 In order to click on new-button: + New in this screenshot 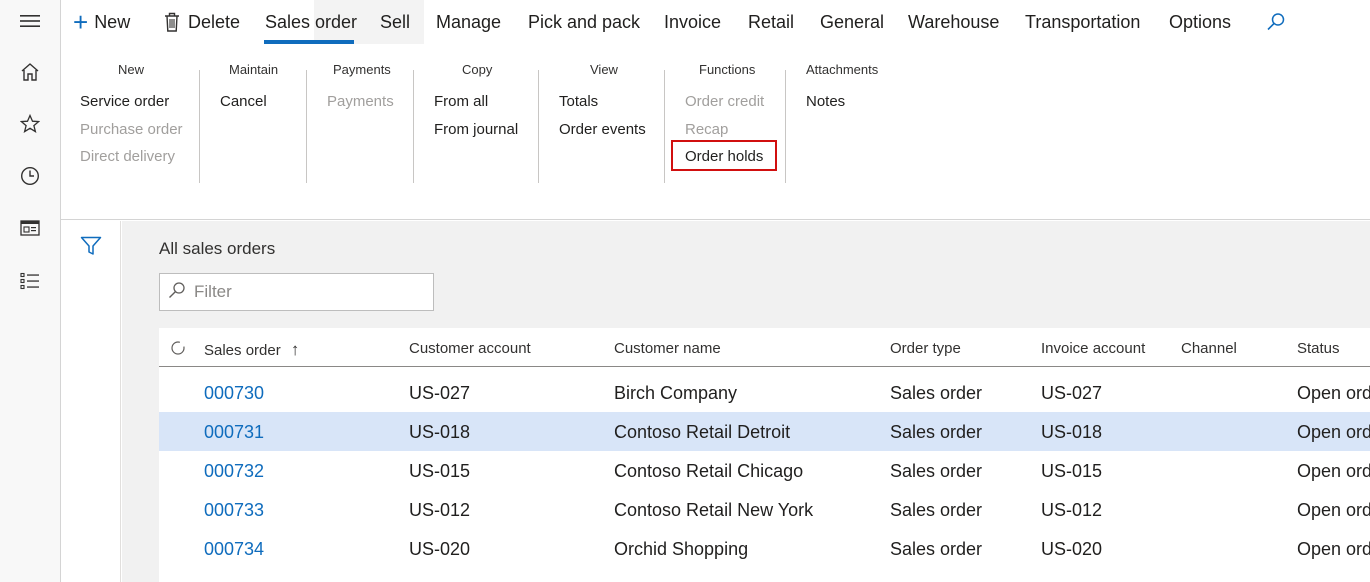, I will do `click(101, 22)`.